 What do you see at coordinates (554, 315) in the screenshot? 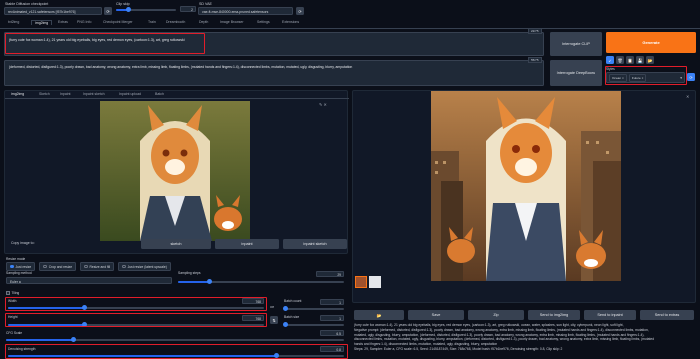
I see `send-to-img2img-button: Send to img2img` at bounding box center [554, 315].